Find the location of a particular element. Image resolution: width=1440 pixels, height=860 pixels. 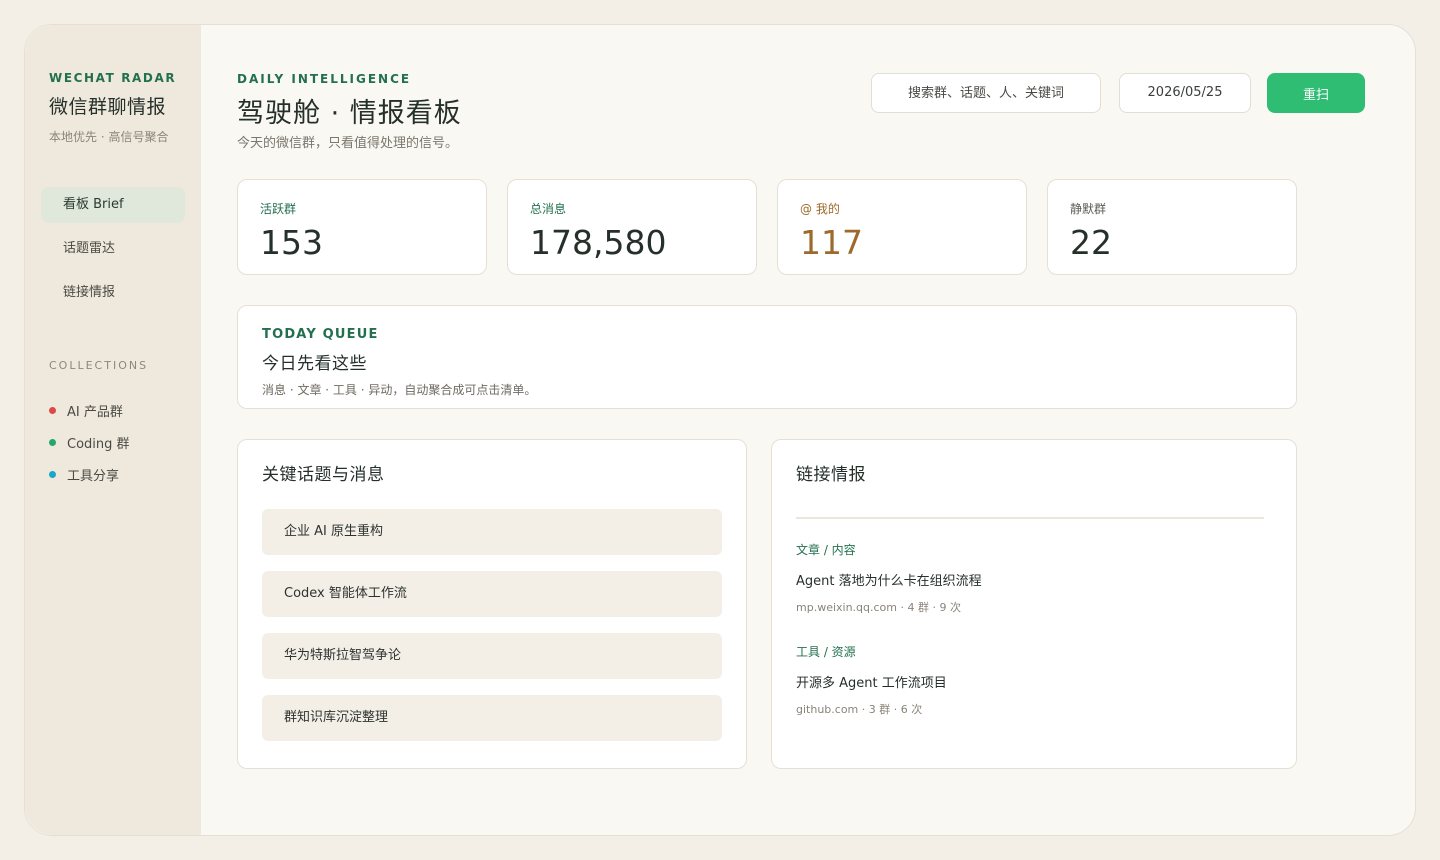

stat-label: 总消息 is located at coordinates (548, 209).